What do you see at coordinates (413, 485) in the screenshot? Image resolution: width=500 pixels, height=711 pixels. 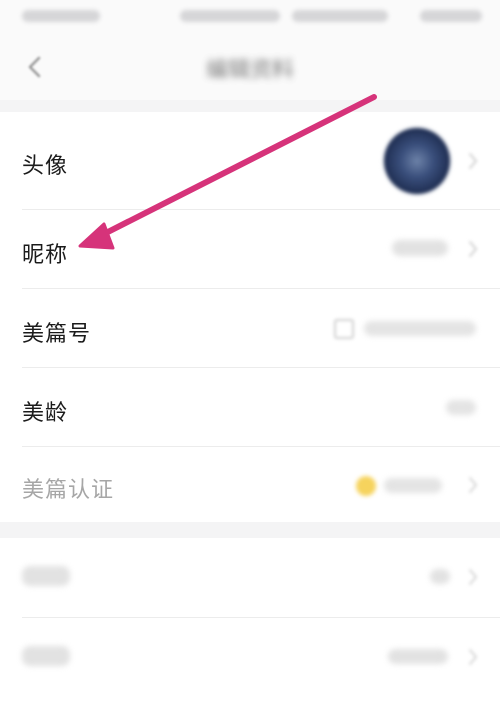 I see `verification-value` at bounding box center [413, 485].